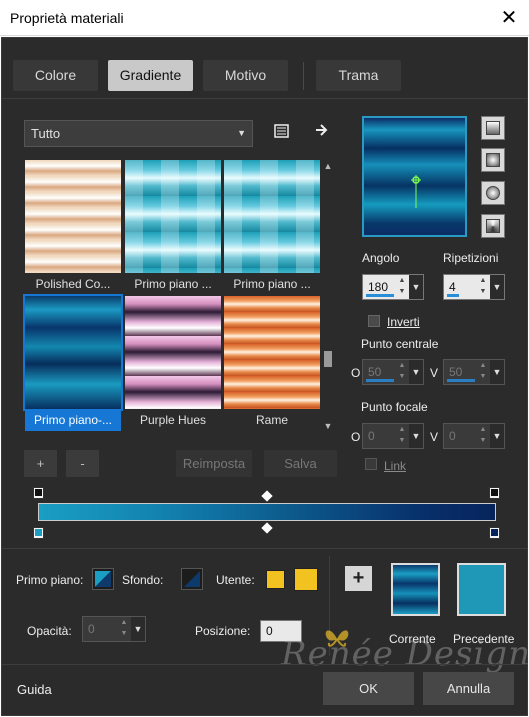 The image size is (529, 717). What do you see at coordinates (264, 98) in the screenshot?
I see `tabbar-separator` at bounding box center [264, 98].